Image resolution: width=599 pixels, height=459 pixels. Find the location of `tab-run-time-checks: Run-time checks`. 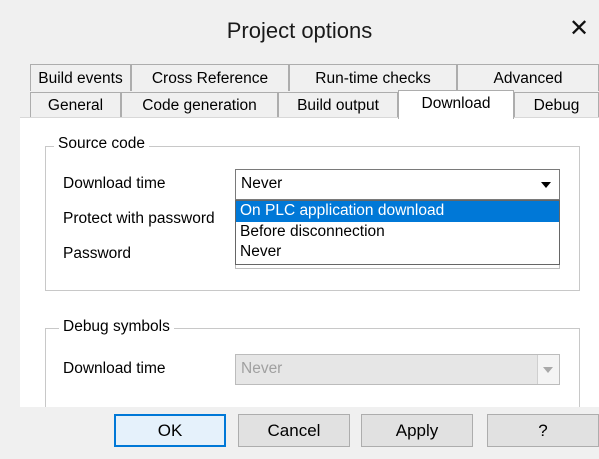

tab-run-time-checks: Run-time checks is located at coordinates (373, 77).